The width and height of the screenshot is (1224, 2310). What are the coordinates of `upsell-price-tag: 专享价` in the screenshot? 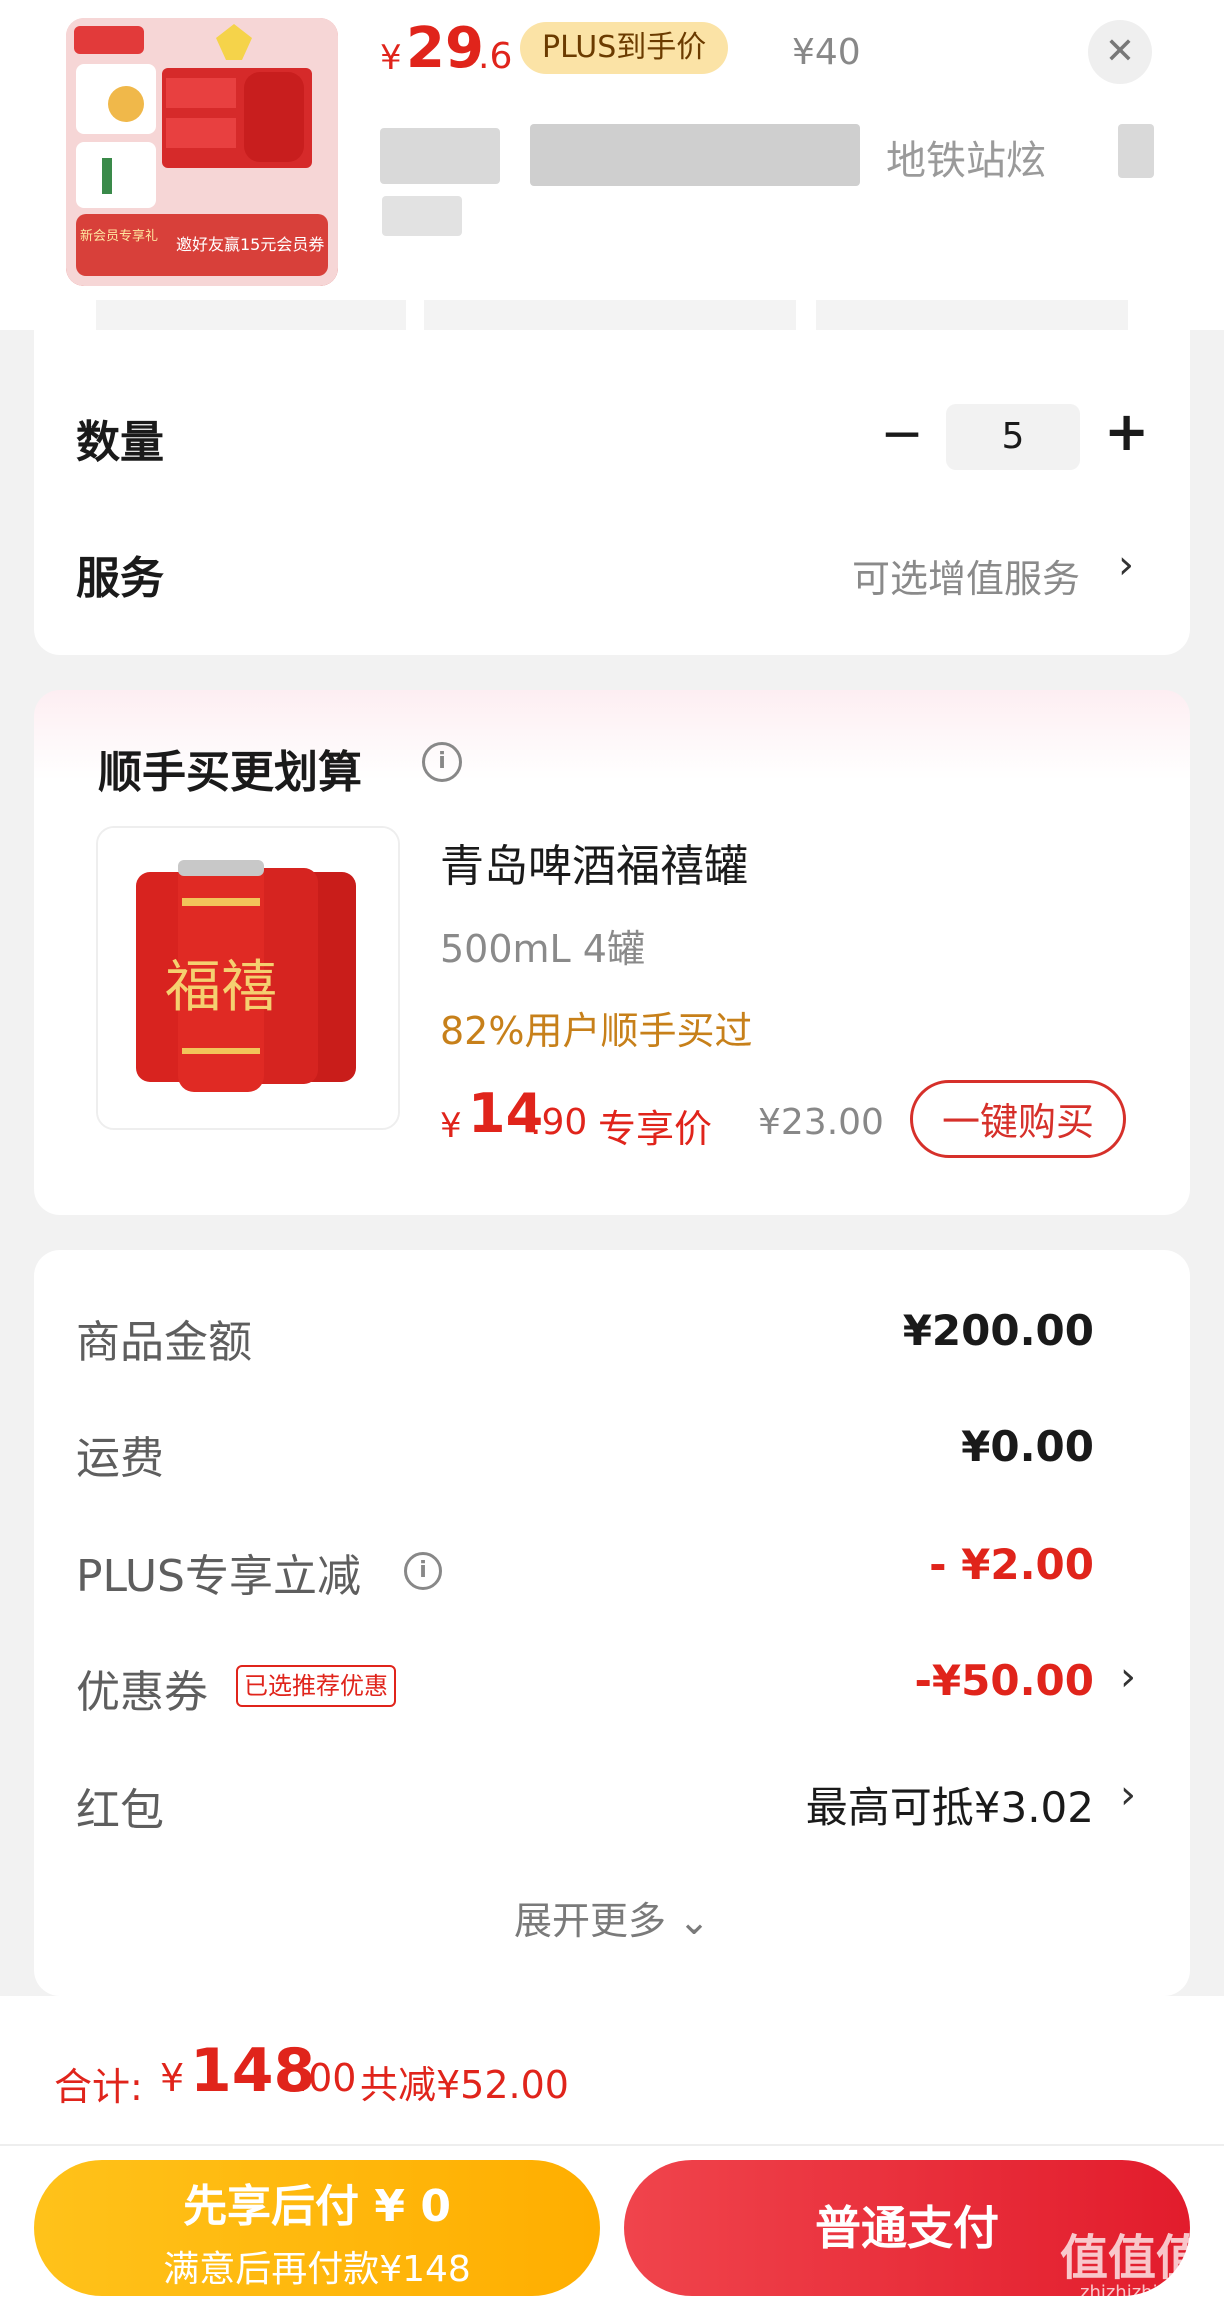 It's located at (655, 1129).